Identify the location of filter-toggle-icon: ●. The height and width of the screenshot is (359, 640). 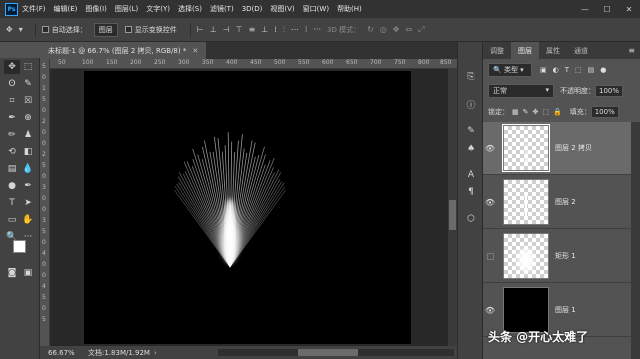
(603, 70).